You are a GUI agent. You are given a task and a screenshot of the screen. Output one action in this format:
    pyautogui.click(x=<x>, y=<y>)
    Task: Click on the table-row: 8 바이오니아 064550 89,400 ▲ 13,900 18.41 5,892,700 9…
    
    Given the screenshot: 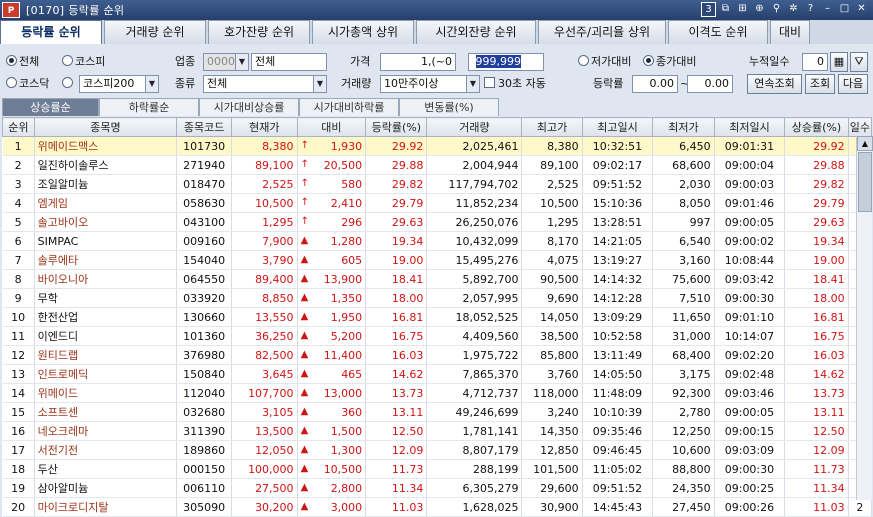 What is the action you would take?
    pyautogui.click(x=437, y=279)
    